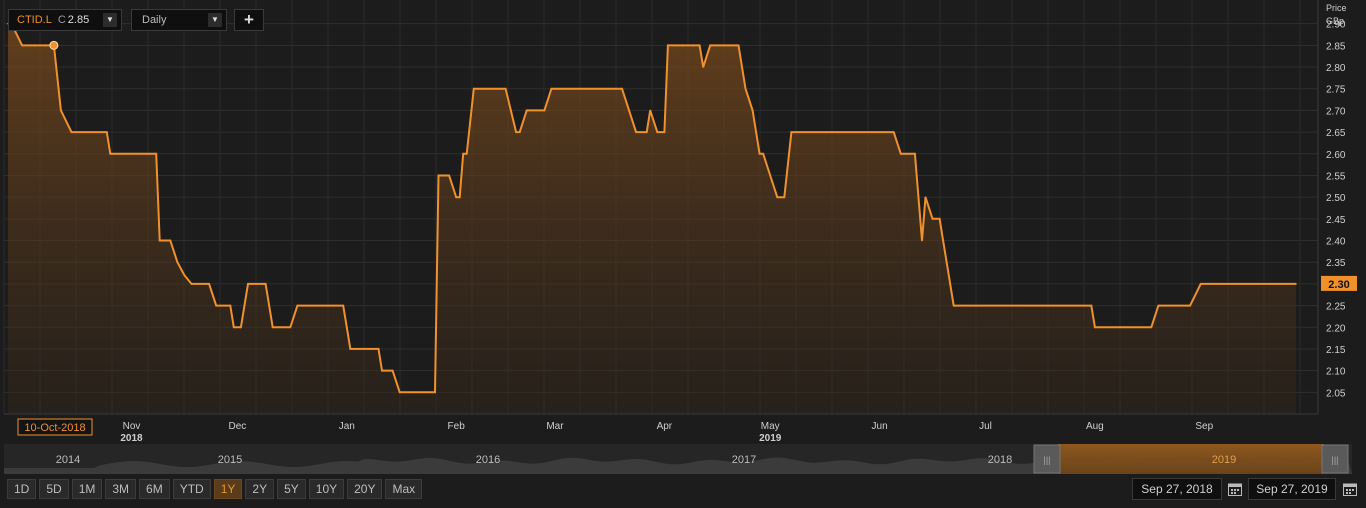  Describe the element at coordinates (1336, 68) in the screenshot. I see `y-tick-label: 2.80` at that location.